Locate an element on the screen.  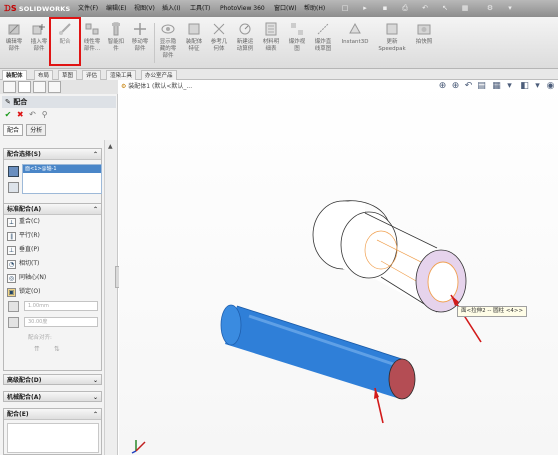
edit-component-icon is located at coordinates (14, 29).